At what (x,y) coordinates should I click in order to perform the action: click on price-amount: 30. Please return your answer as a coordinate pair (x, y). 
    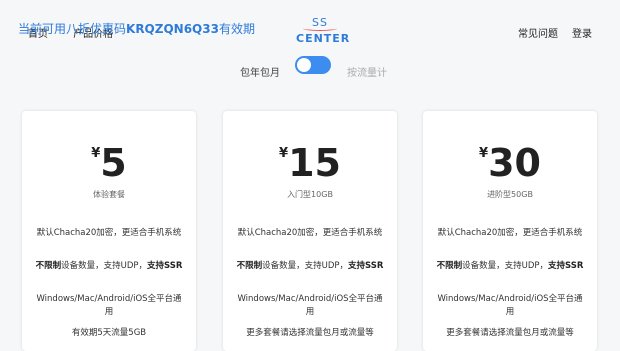
    Looking at the image, I should click on (514, 163).